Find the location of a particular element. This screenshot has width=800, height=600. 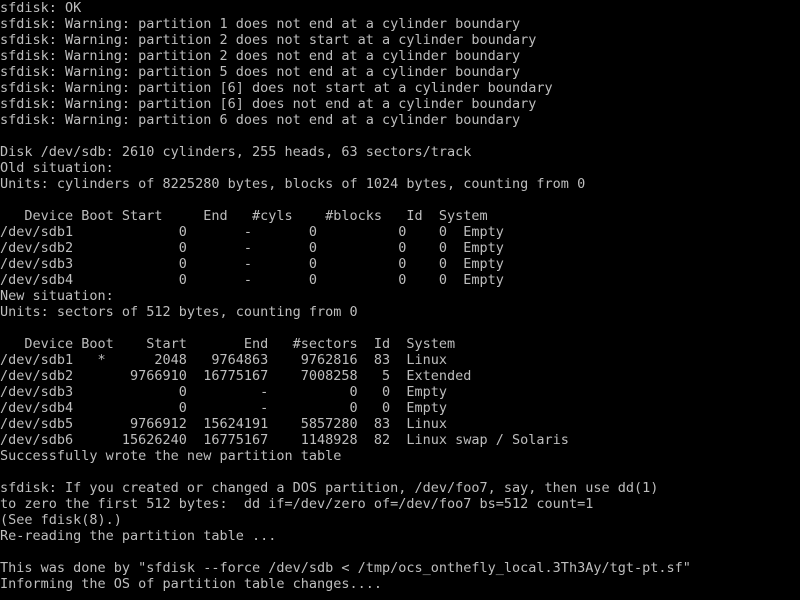

terminal-line: /dev/sdb4 0 - 0 0 Empty is located at coordinates (224, 408).